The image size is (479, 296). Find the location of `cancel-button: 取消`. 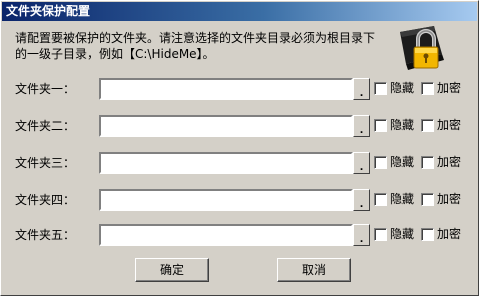

cancel-button: 取消 is located at coordinates (314, 270).